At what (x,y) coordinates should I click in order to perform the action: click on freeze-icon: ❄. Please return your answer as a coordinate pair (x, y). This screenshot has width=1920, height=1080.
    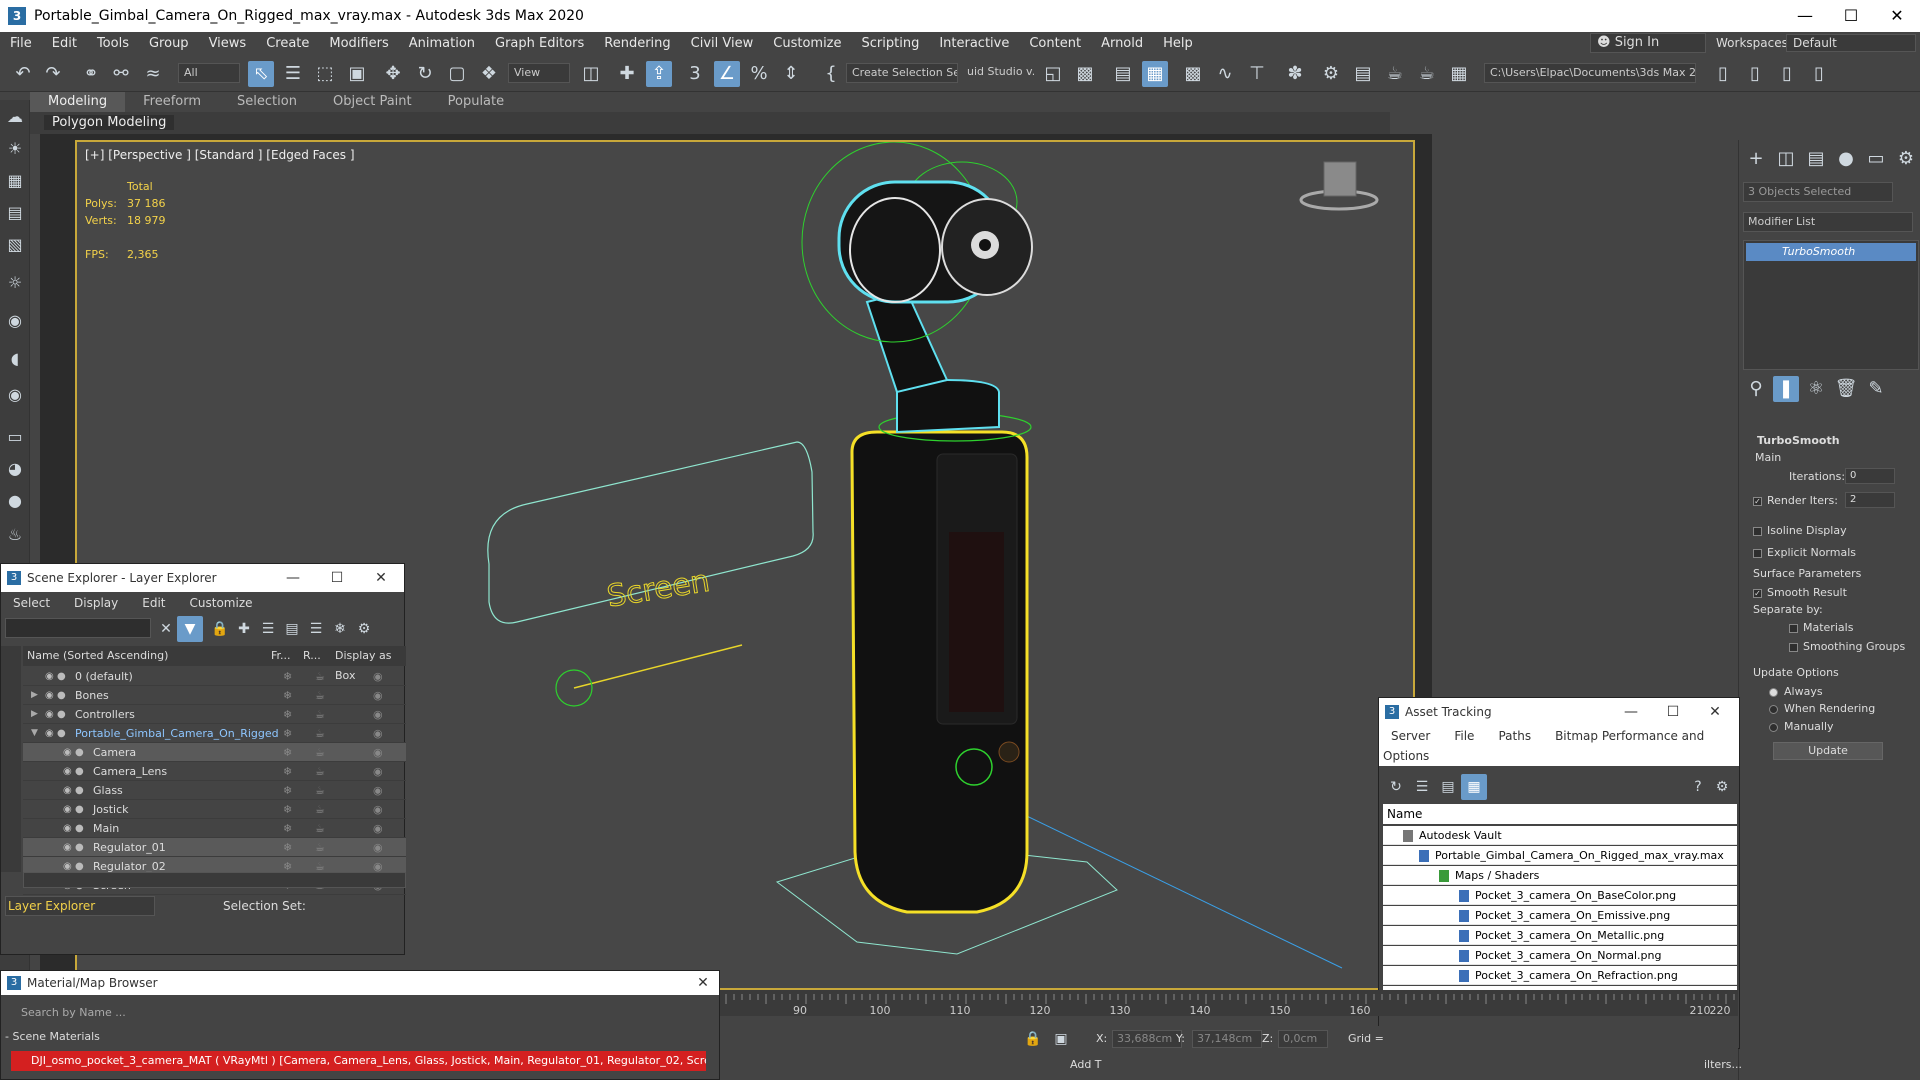
    Looking at the image, I should click on (340, 629).